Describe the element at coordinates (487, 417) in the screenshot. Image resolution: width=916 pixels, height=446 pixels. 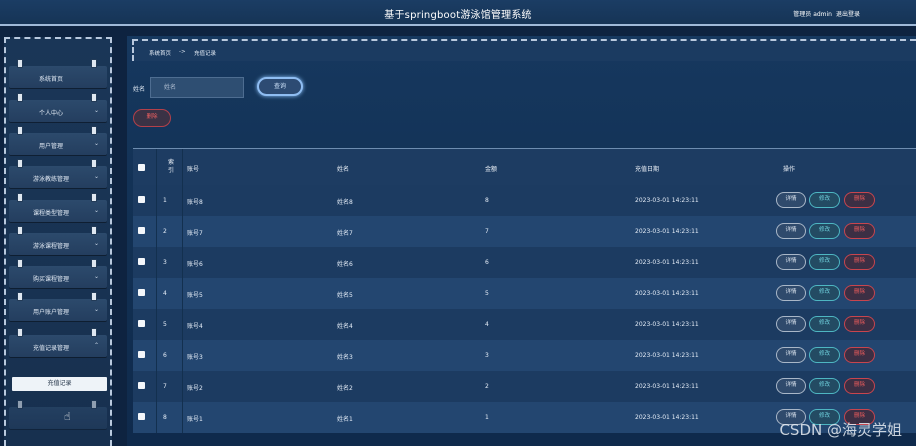
I see `row-amount: 1` at that location.